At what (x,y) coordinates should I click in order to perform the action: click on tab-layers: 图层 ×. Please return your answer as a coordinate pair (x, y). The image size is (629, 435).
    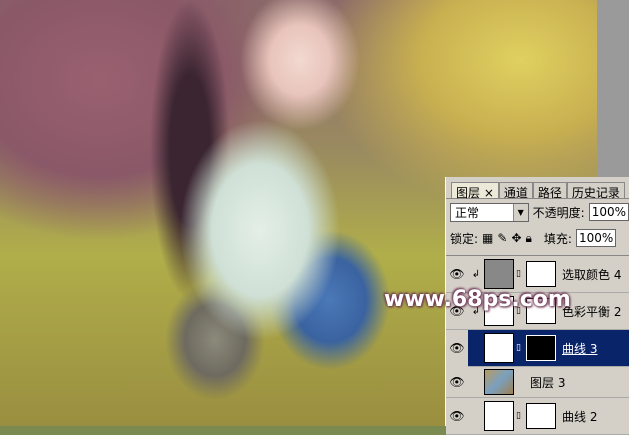
    Looking at the image, I should click on (475, 191).